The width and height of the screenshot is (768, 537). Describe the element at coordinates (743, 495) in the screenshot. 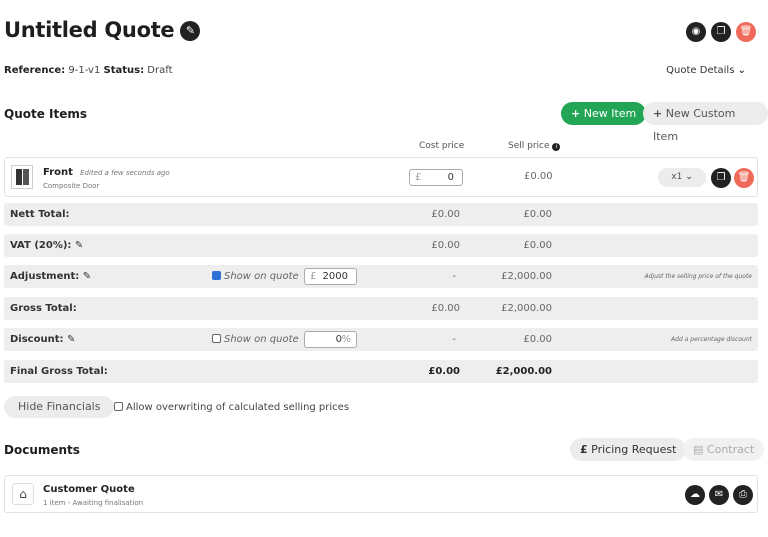

I see `print-icon: ⎙` at that location.